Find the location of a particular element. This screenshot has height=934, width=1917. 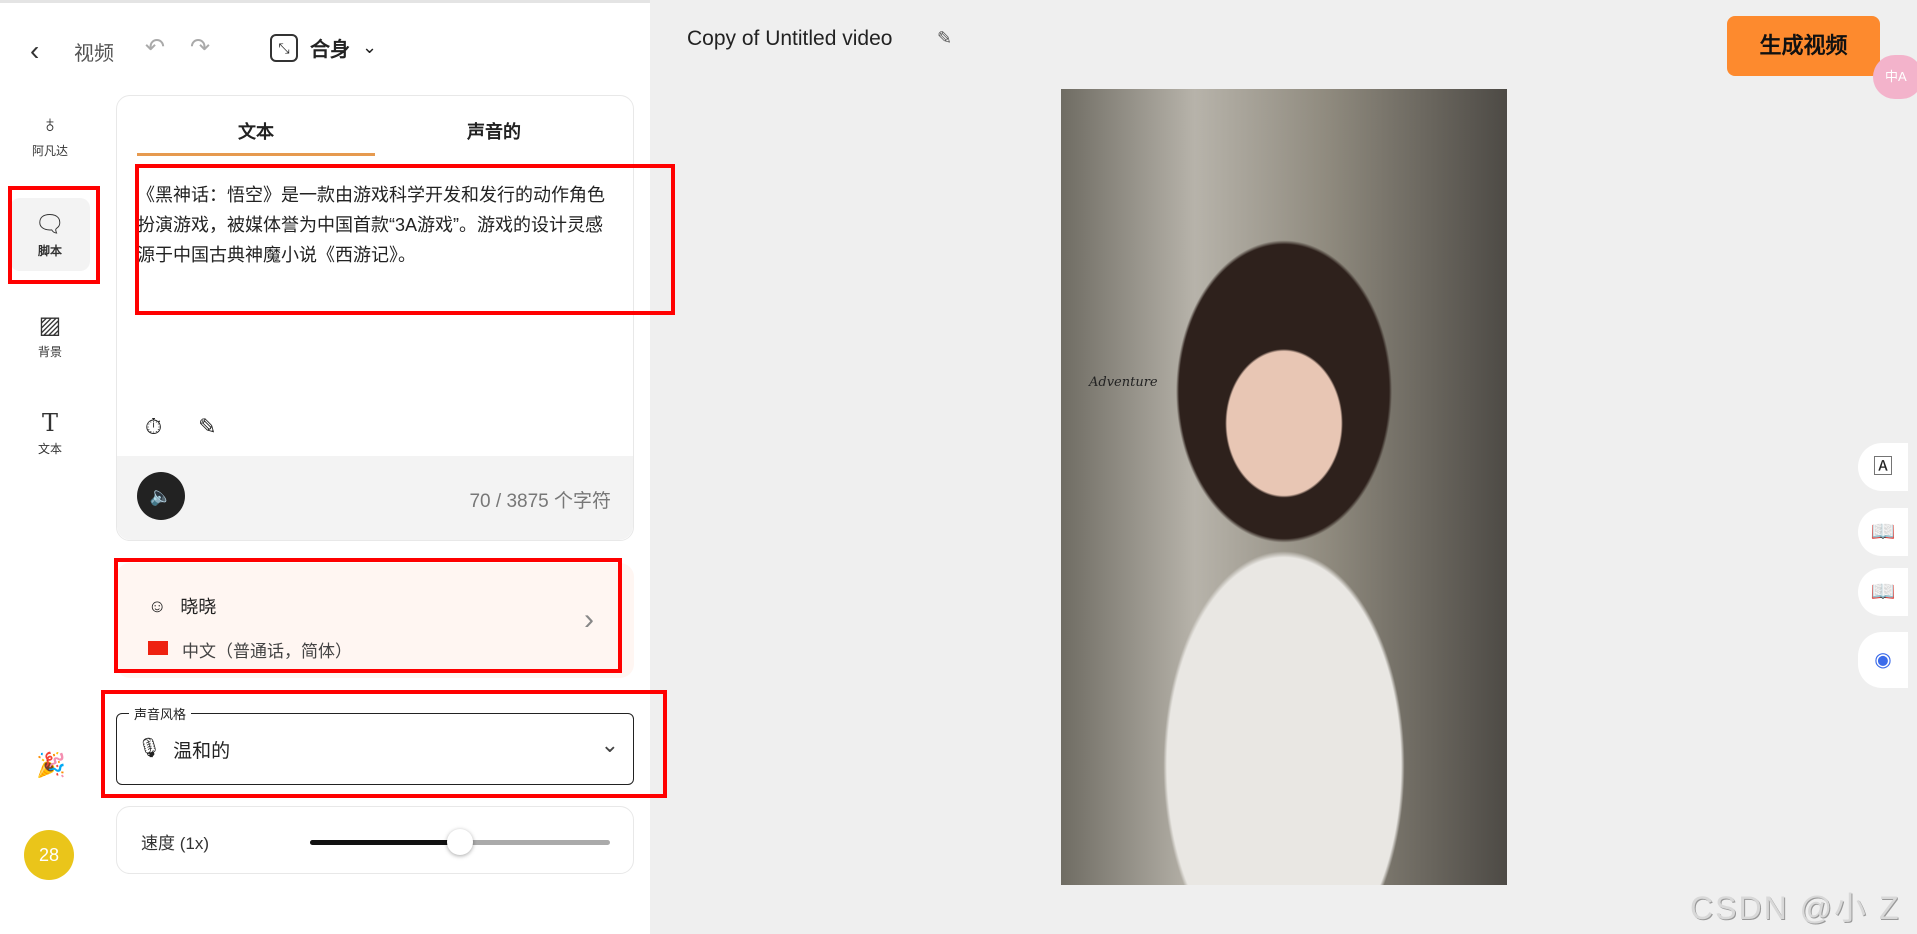

nav-script: 🗨 脚本 is located at coordinates (50, 234).